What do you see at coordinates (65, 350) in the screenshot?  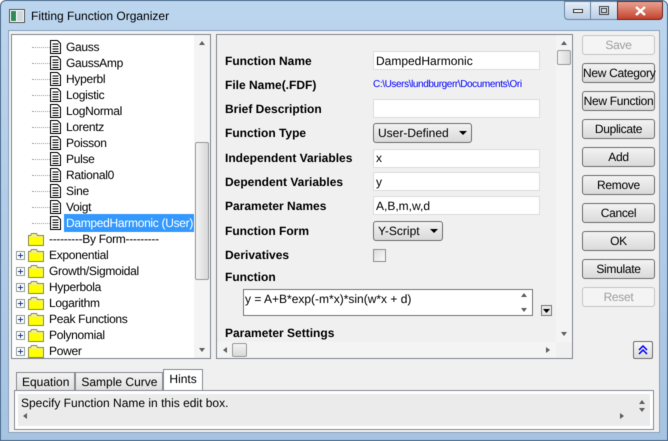 I see `tree-item: Power` at bounding box center [65, 350].